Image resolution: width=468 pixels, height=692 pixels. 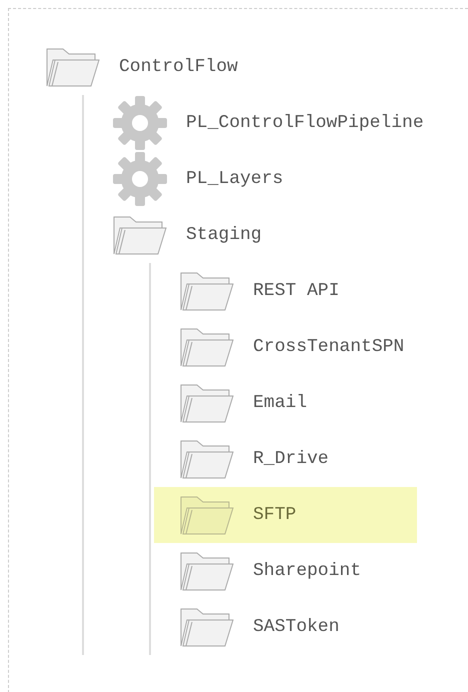 I want to click on tree-item: R_Drive, so click(x=285, y=459).